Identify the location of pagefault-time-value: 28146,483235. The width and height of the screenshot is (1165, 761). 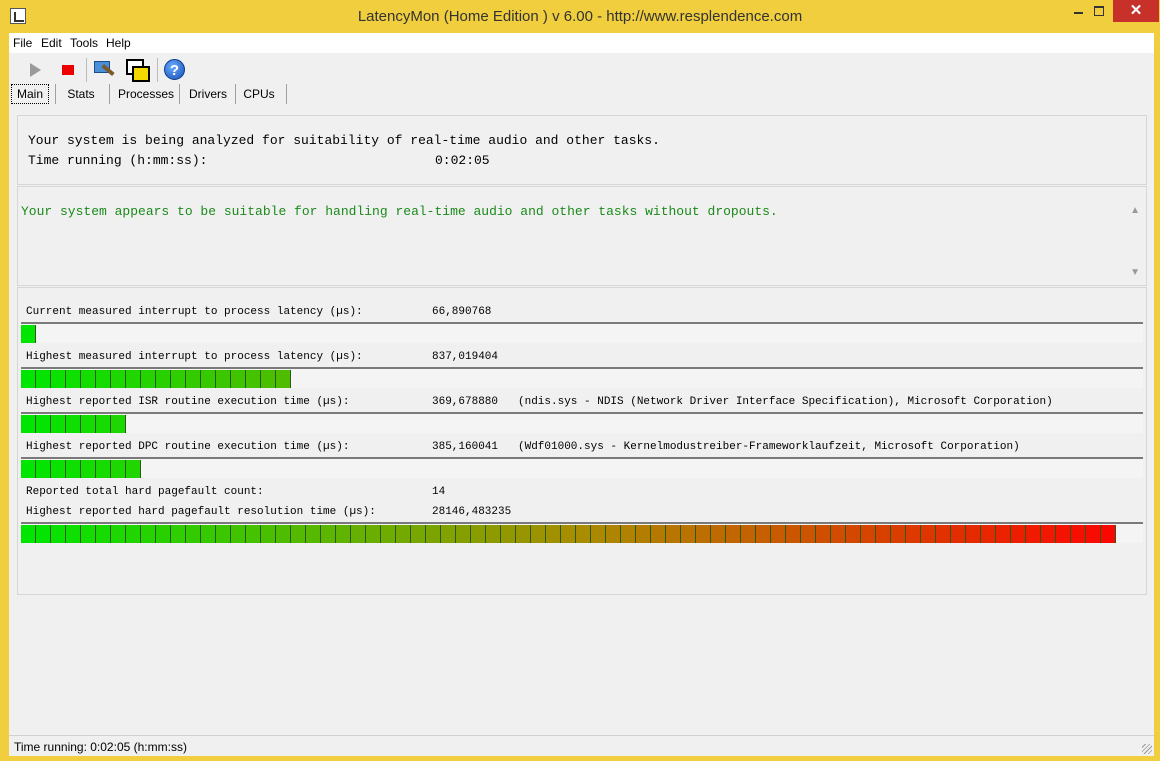
(472, 512).